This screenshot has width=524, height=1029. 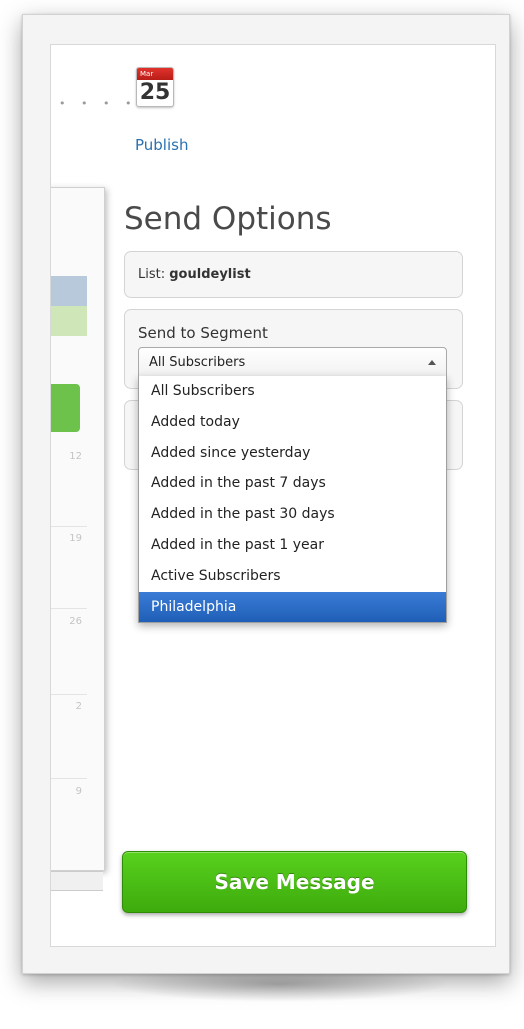 What do you see at coordinates (75, 456) in the screenshot?
I see `bg-day-number: 12` at bounding box center [75, 456].